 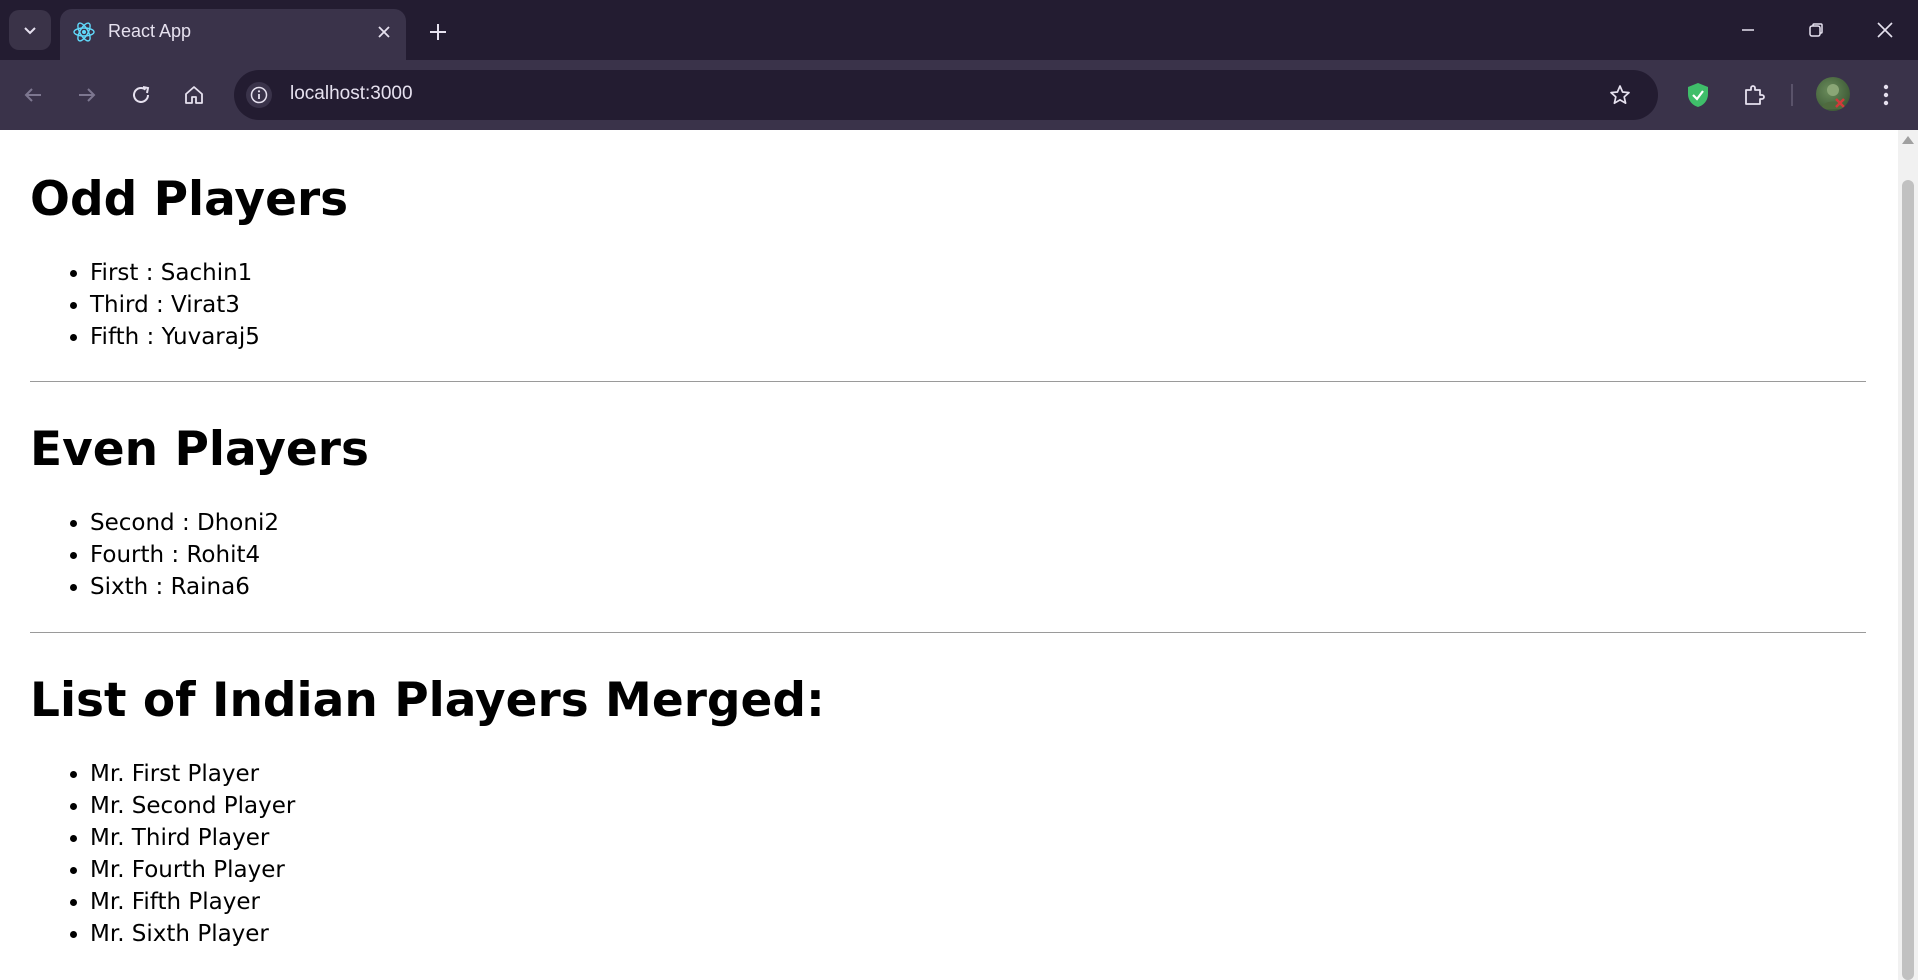 I want to click on list-item: Mr. First Player, so click(x=978, y=774).